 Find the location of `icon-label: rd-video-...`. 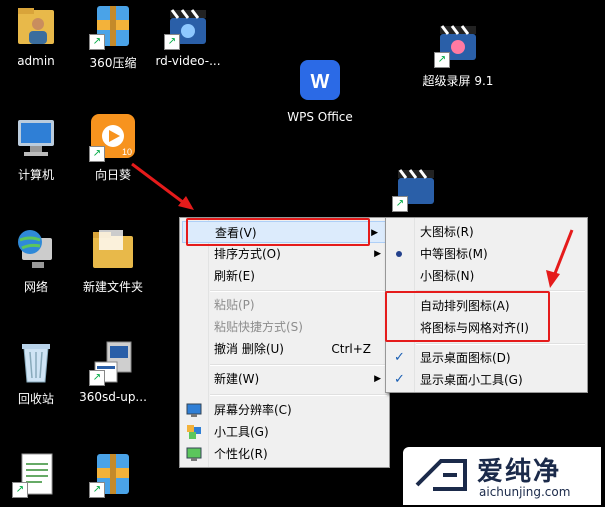

icon-label: rd-video-... is located at coordinates (188, 61).